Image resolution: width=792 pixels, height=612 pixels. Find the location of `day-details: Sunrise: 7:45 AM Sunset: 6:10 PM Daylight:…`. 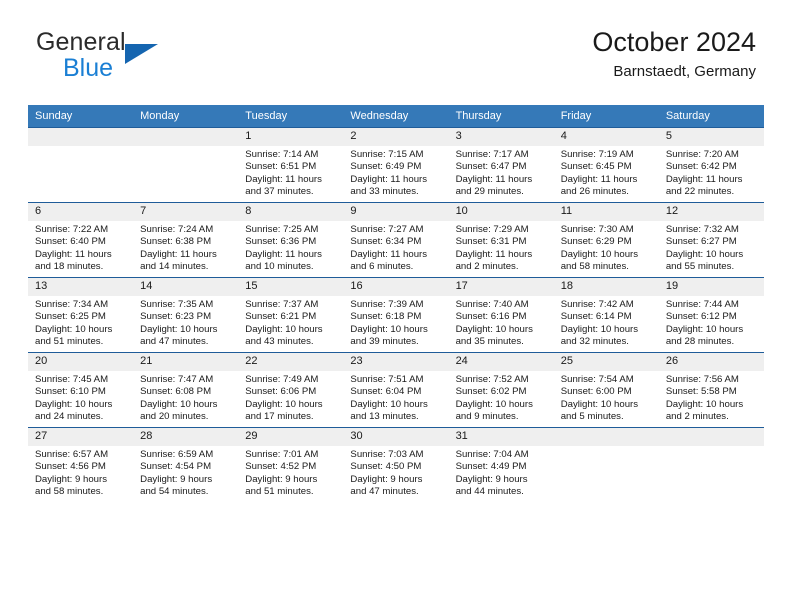

day-details: Sunrise: 7:45 AM Sunset: 6:10 PM Daylight:… is located at coordinates (80, 397).